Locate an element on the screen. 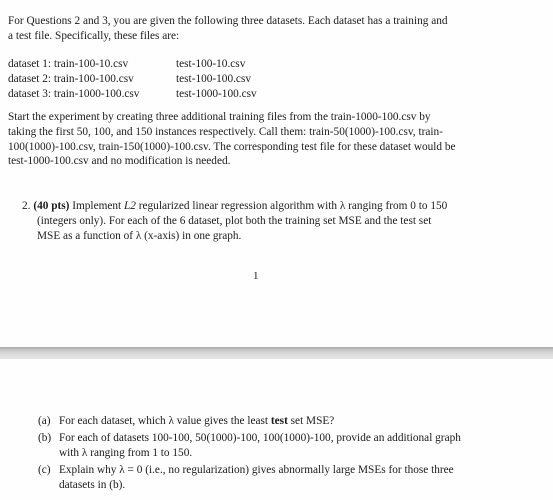 This screenshot has height=500, width=553. dataset-label: dataset 2: is located at coordinates (29, 79).